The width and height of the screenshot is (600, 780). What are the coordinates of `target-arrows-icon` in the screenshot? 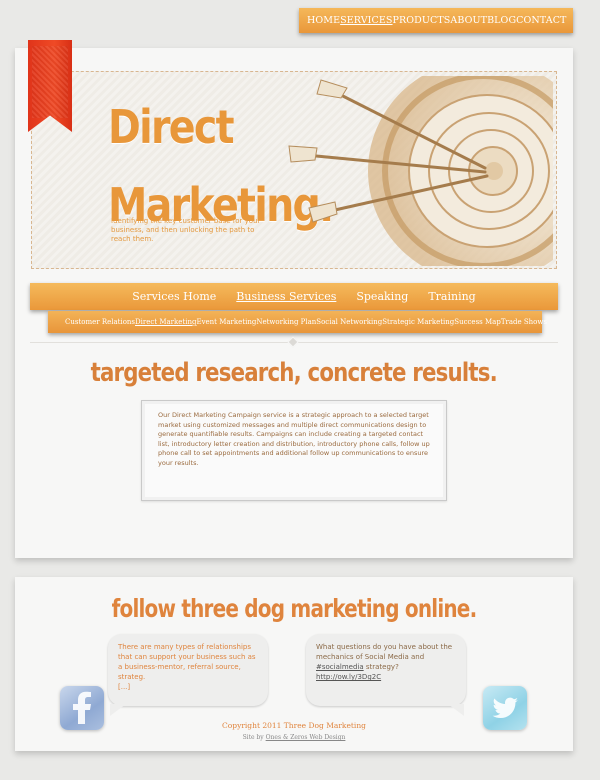 It's located at (420, 171).